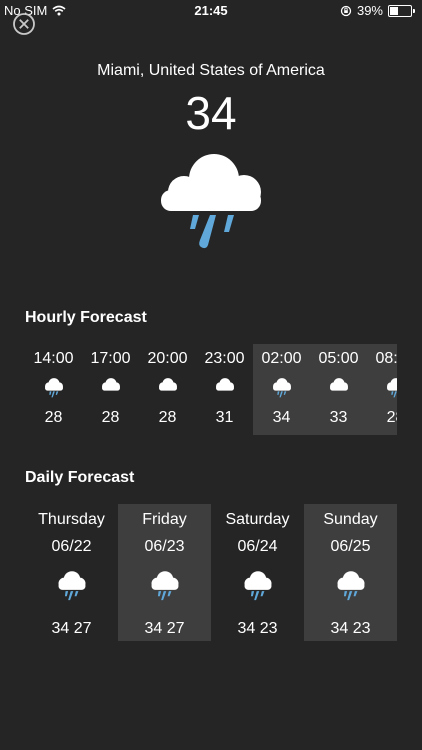  What do you see at coordinates (350, 519) in the screenshot?
I see `day-name: Sunday` at bounding box center [350, 519].